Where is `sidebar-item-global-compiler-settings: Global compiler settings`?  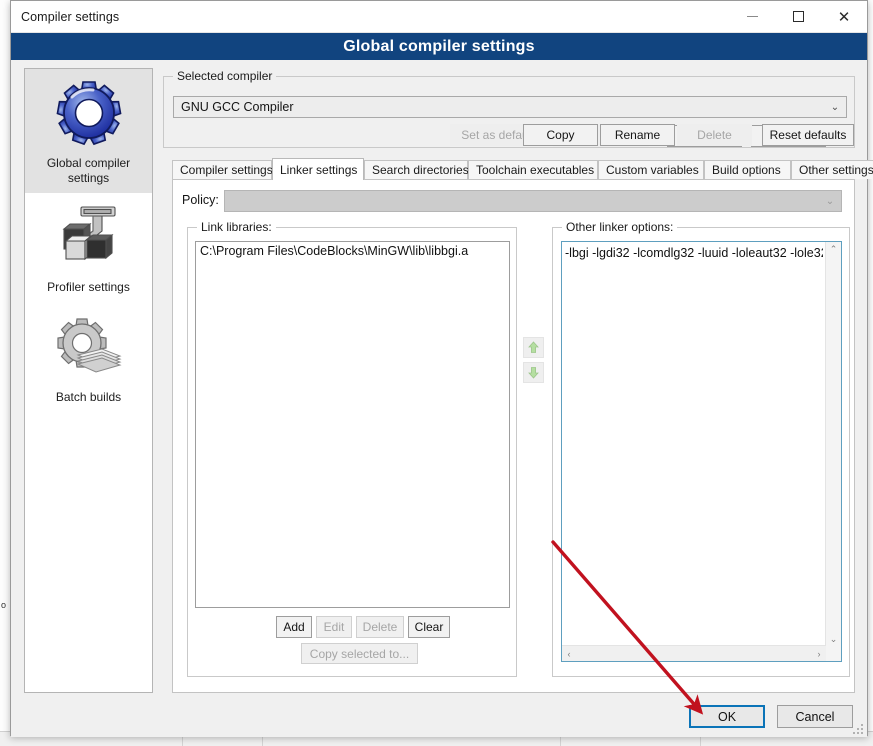
sidebar-item-global-compiler-settings: Global compiler settings is located at coordinates (88, 131).